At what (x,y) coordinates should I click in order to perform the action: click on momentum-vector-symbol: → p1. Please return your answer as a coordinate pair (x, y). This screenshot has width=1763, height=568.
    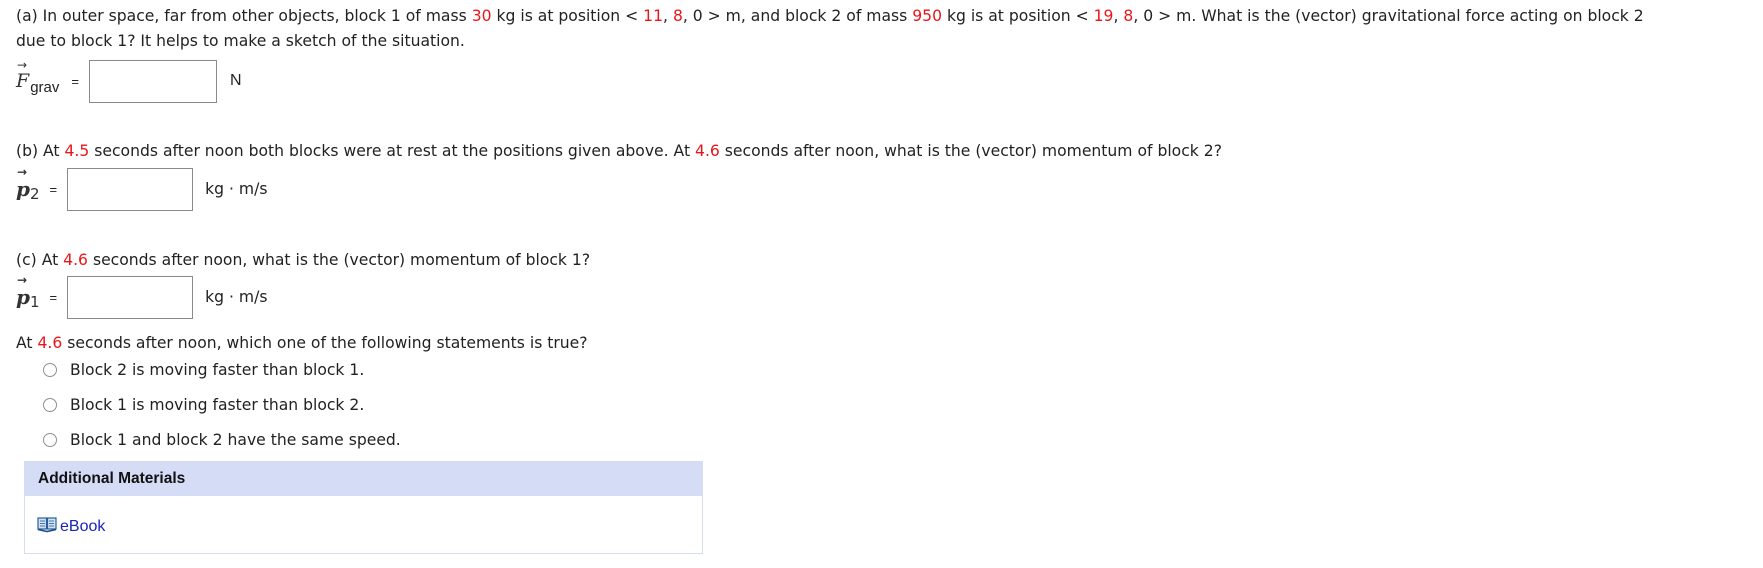
    Looking at the image, I should click on (28, 292).